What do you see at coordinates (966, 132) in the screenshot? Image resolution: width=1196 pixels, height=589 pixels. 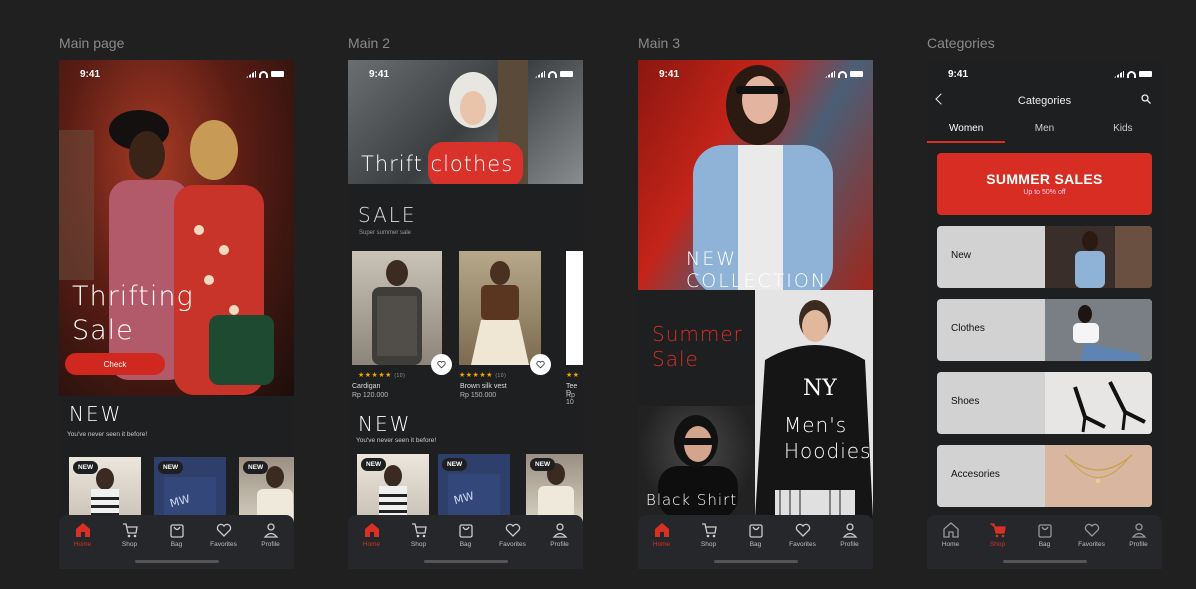 I see `tab-women: Women` at bounding box center [966, 132].